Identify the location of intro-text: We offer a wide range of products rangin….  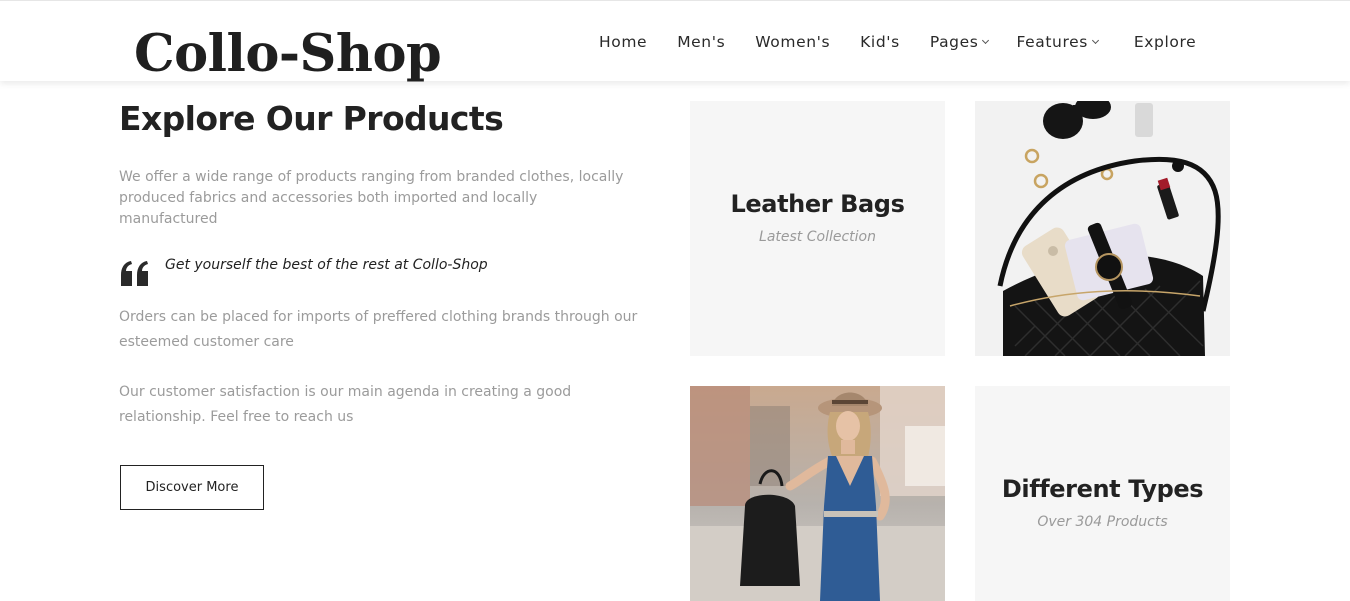
(371, 198).